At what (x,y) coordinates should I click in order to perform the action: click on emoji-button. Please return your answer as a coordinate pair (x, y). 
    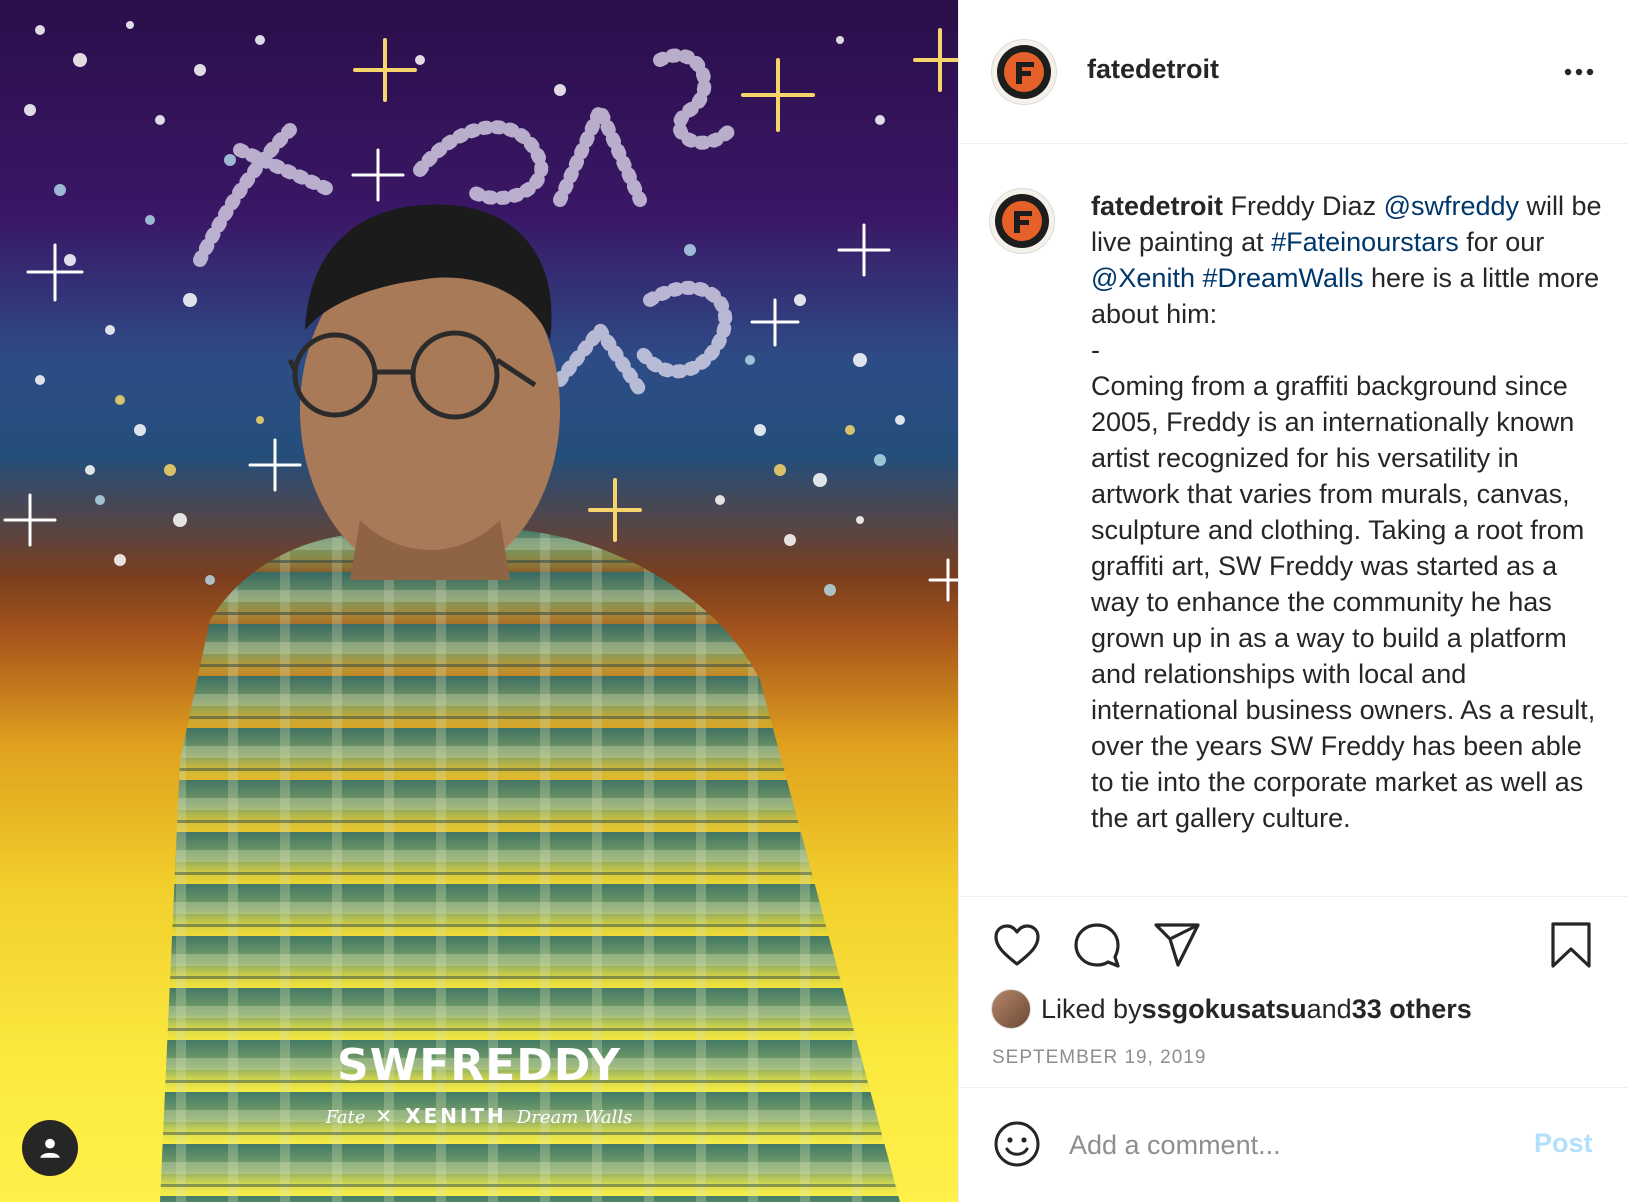
    Looking at the image, I should click on (1017, 1144).